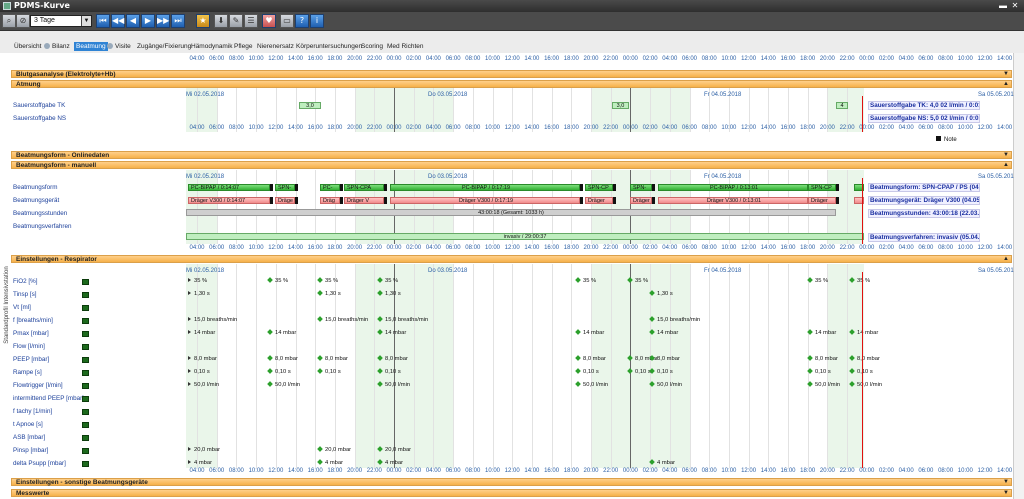 The width and height of the screenshot is (1024, 499). What do you see at coordinates (31, 333) in the screenshot?
I see `respirator-row-label: Pmax [mbar]` at bounding box center [31, 333].